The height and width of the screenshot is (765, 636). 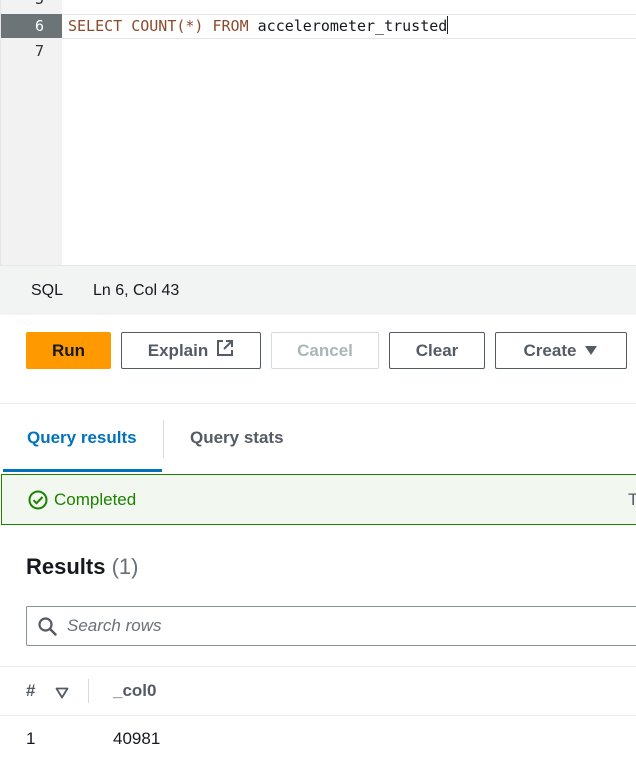 I want to click on cursor-position: Ln 6, Col 43, so click(x=136, y=290).